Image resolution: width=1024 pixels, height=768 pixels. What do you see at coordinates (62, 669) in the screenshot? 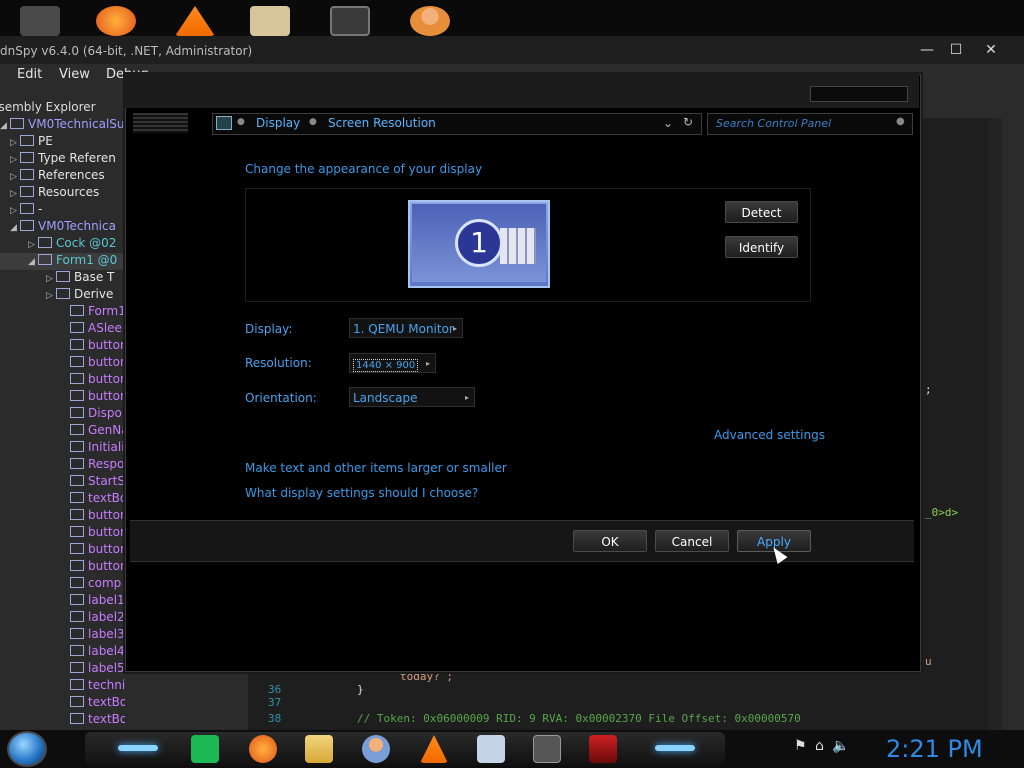
I see `tree-item: label5` at bounding box center [62, 669].